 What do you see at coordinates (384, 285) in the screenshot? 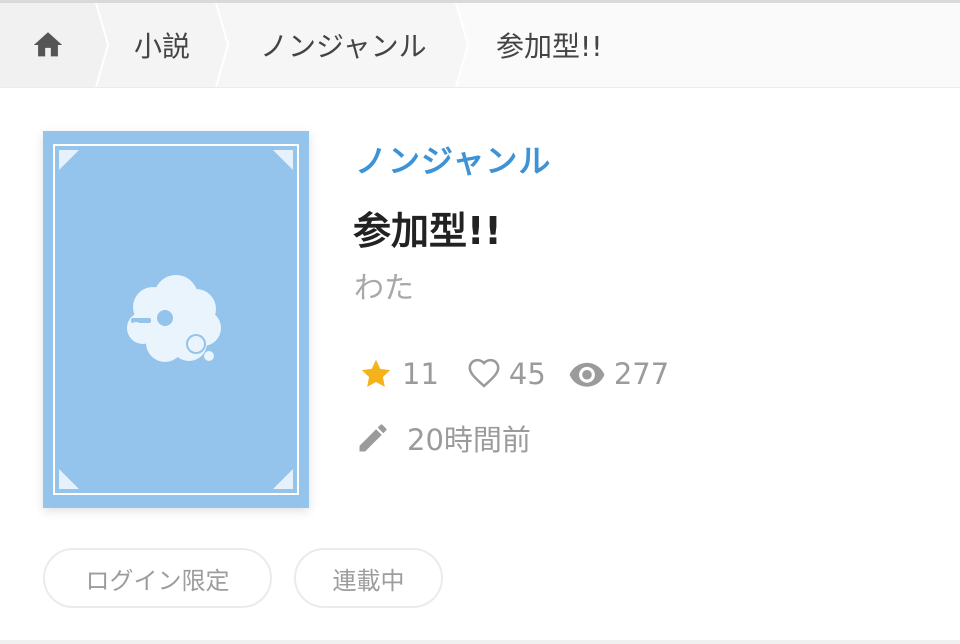
I see `author-link: わた` at bounding box center [384, 285].